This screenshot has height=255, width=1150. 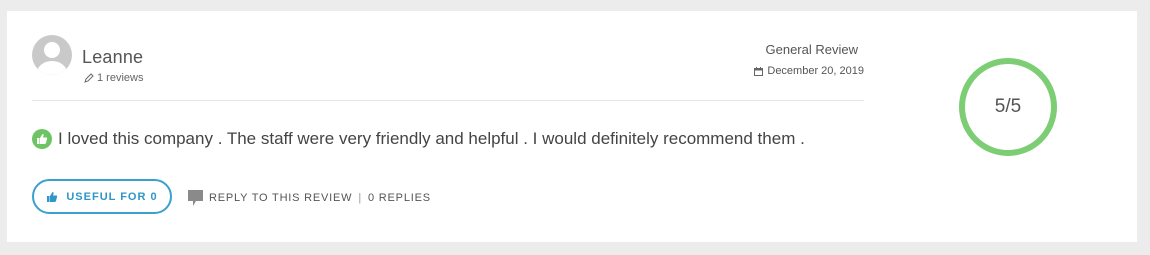 I want to click on reply-area: REPLY TO THIS REVIEW | 0 REPLIES, so click(x=309, y=198).